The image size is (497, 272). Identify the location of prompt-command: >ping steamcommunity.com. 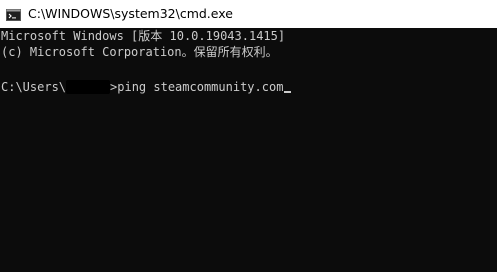
(197, 87).